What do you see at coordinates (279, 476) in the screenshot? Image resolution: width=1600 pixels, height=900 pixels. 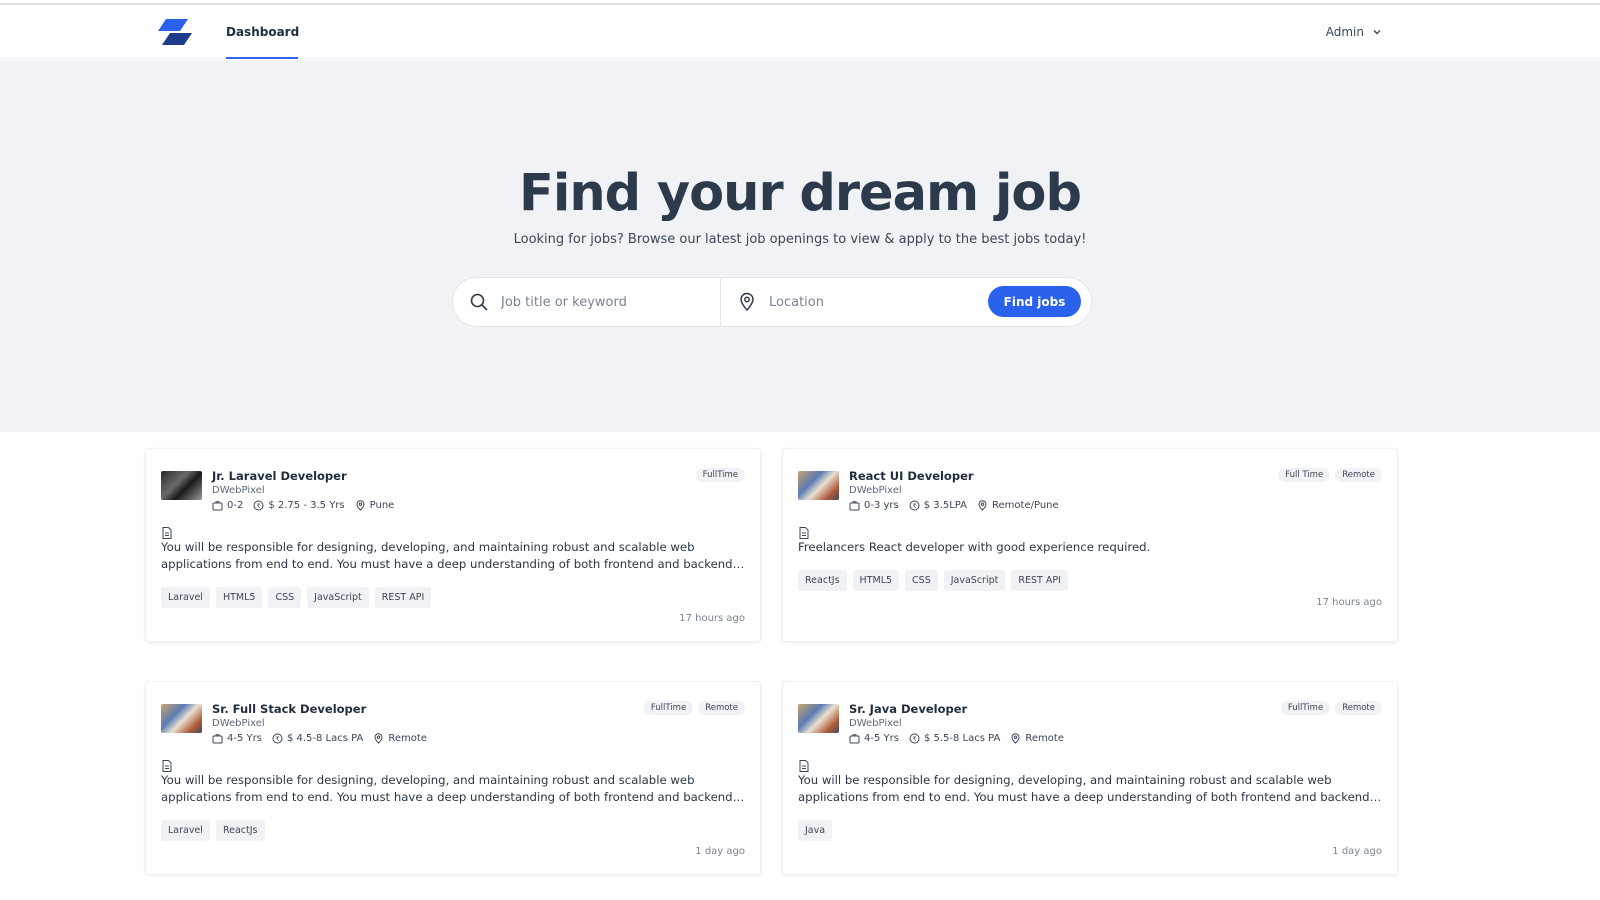 I see `job-title: Jr. Laravel Developer` at bounding box center [279, 476].